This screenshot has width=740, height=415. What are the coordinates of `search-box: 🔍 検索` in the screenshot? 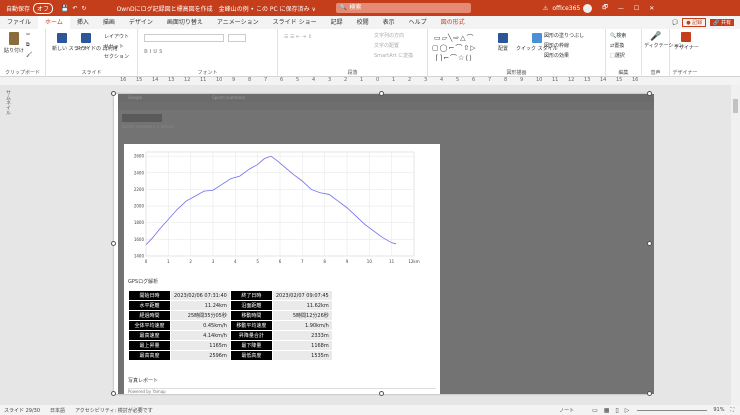 It's located at (403, 8).